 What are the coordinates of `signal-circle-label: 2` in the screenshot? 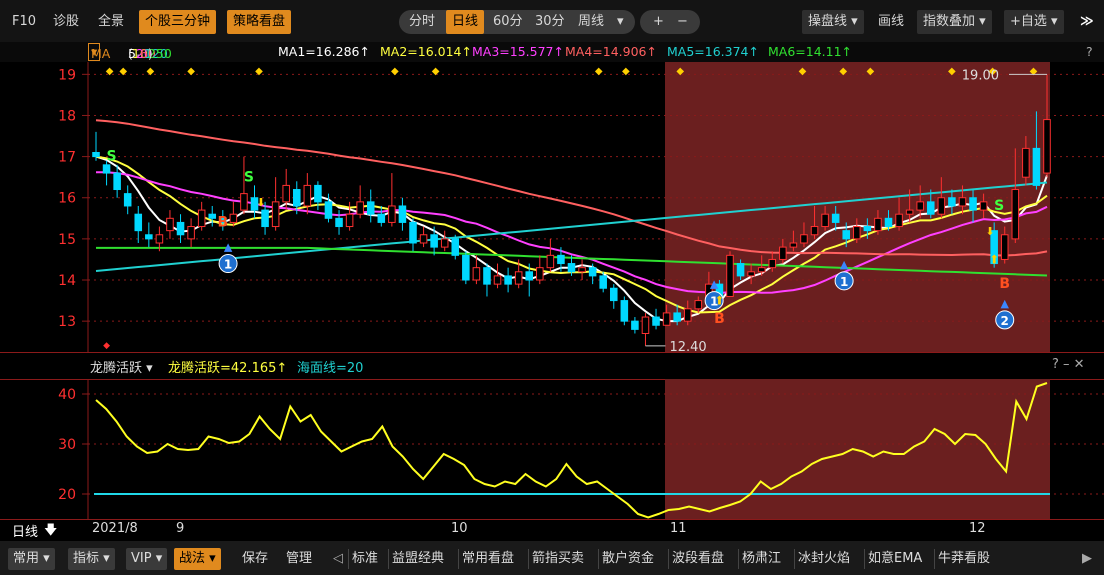 It's located at (1005, 321).